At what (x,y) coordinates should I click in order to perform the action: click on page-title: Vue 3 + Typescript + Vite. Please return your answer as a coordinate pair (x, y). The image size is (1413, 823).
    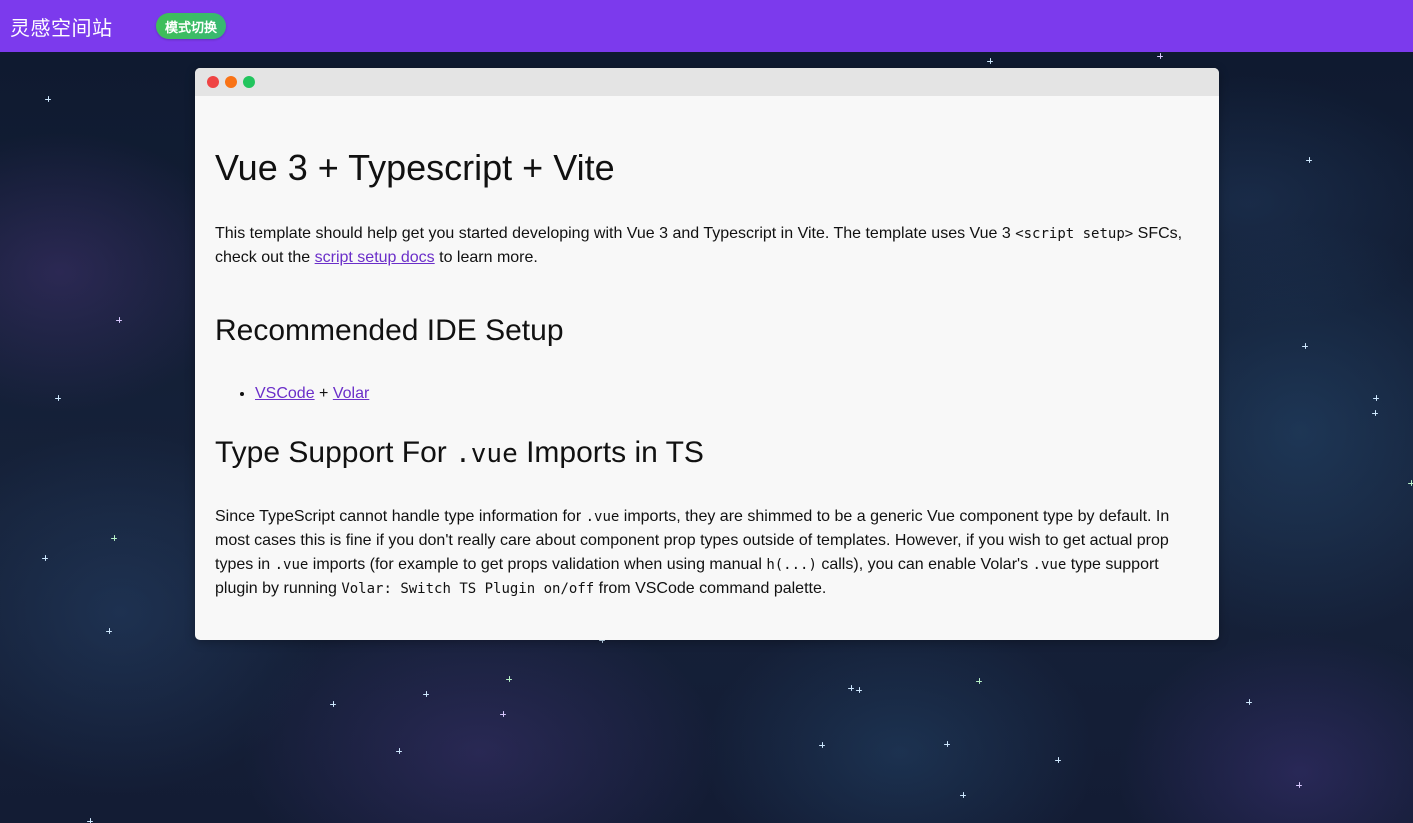
    Looking at the image, I should click on (415, 167).